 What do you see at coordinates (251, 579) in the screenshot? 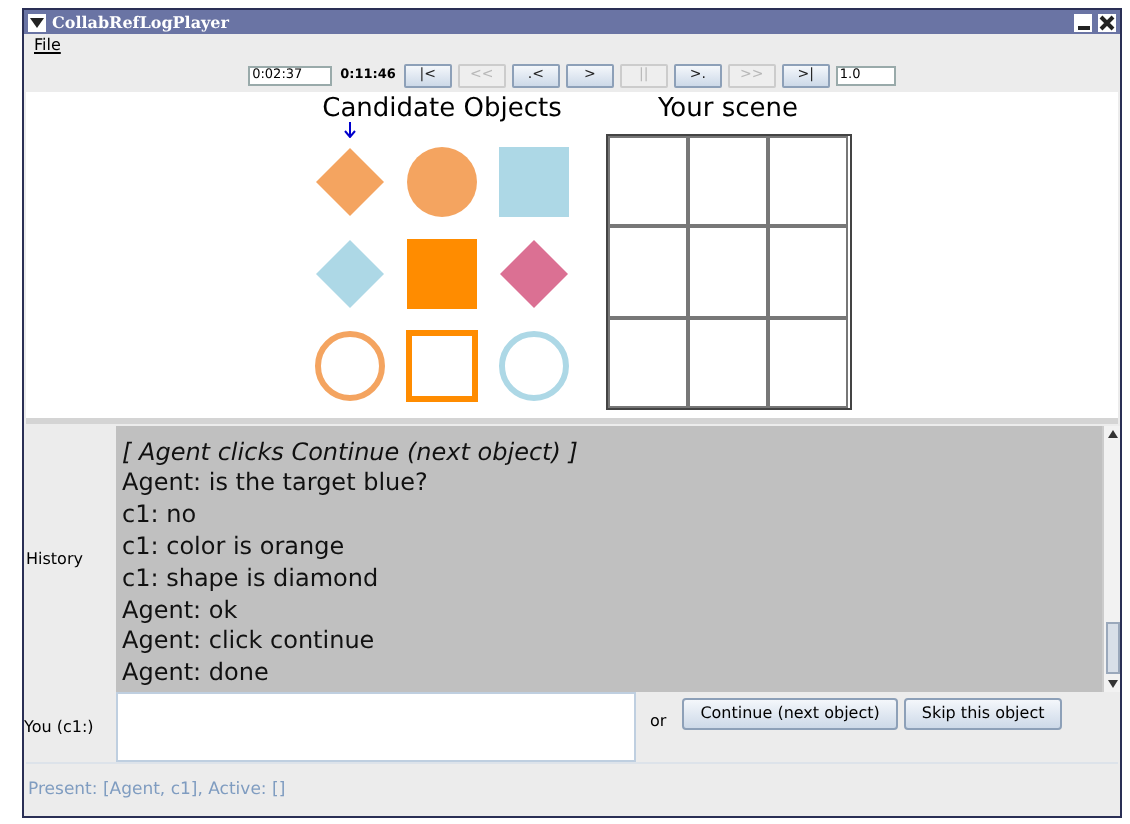
I see `message-line: c1: shape is diamond` at bounding box center [251, 579].